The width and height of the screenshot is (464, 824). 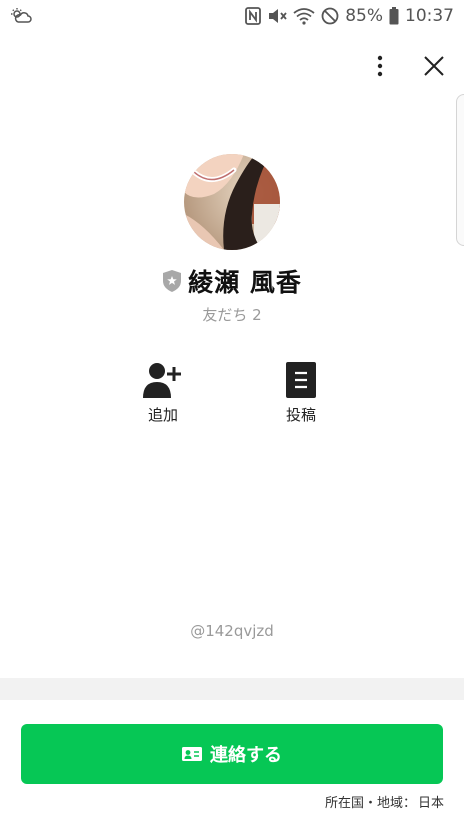 What do you see at coordinates (304, 16) in the screenshot?
I see `wifi-icon` at bounding box center [304, 16].